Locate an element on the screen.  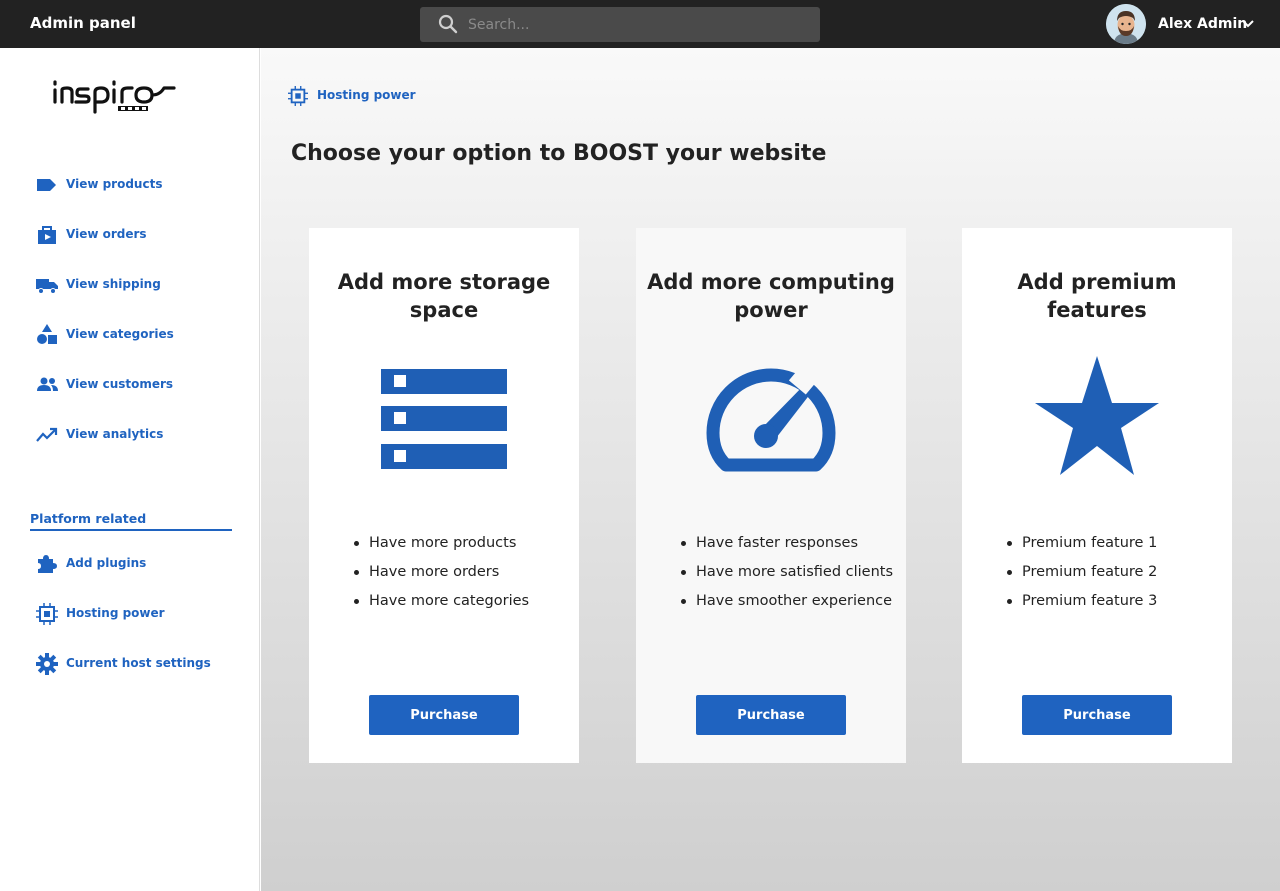
gear-icon is located at coordinates (47, 664).